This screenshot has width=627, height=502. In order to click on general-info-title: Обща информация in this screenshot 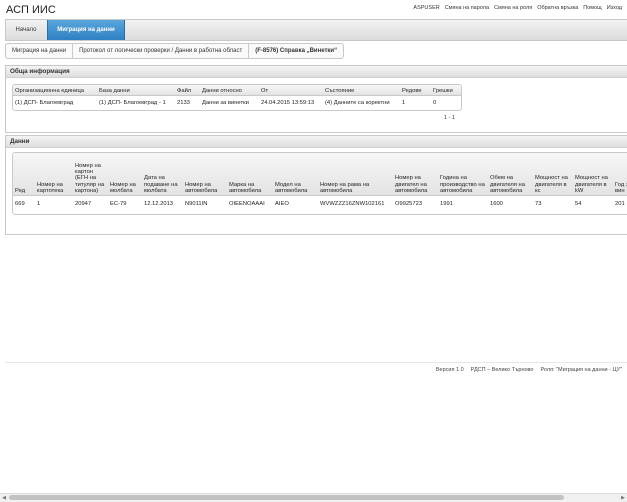, I will do `click(316, 72)`.